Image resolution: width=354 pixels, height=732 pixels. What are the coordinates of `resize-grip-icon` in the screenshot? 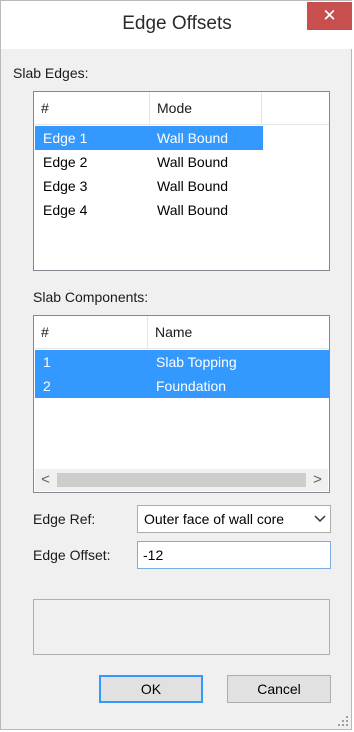 It's located at (343, 721).